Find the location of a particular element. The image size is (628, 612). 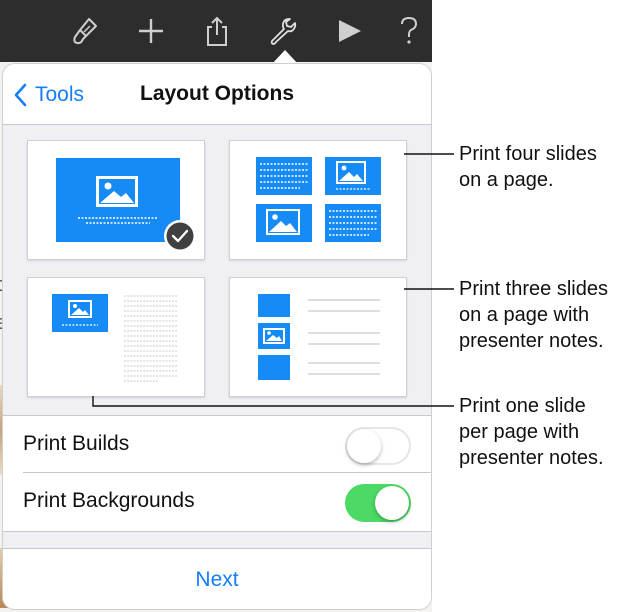

callout-four-slides: Print four slides on a page. is located at coordinates (528, 167).